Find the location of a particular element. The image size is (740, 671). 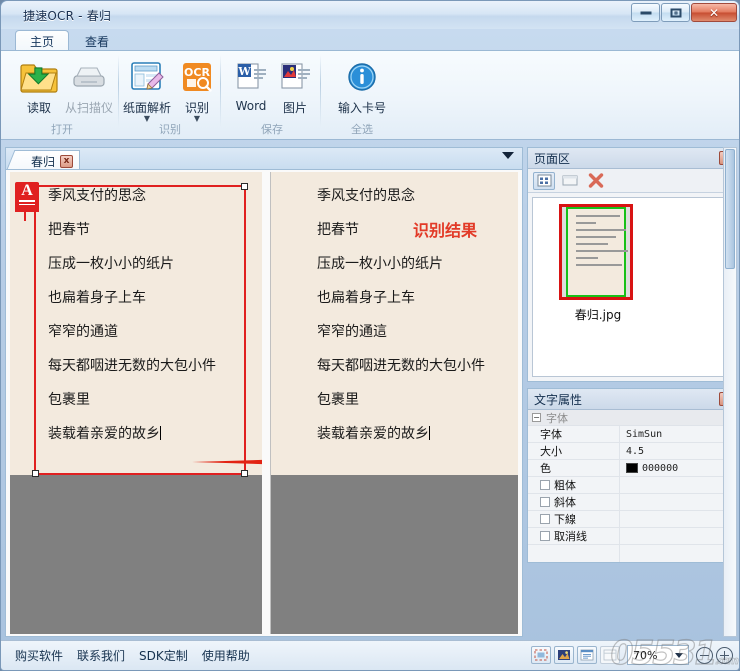

document-tab-close-icon: x is located at coordinates (67, 161).